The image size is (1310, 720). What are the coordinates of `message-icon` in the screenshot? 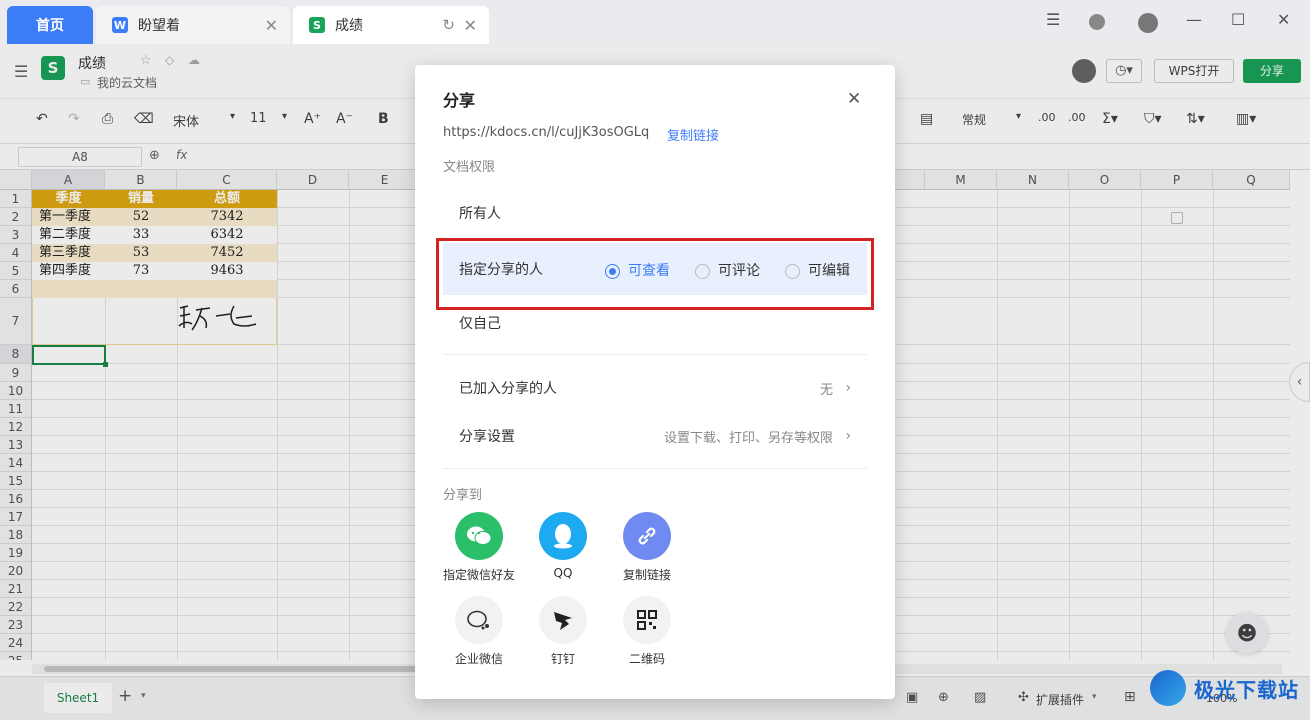 It's located at (1097, 22).